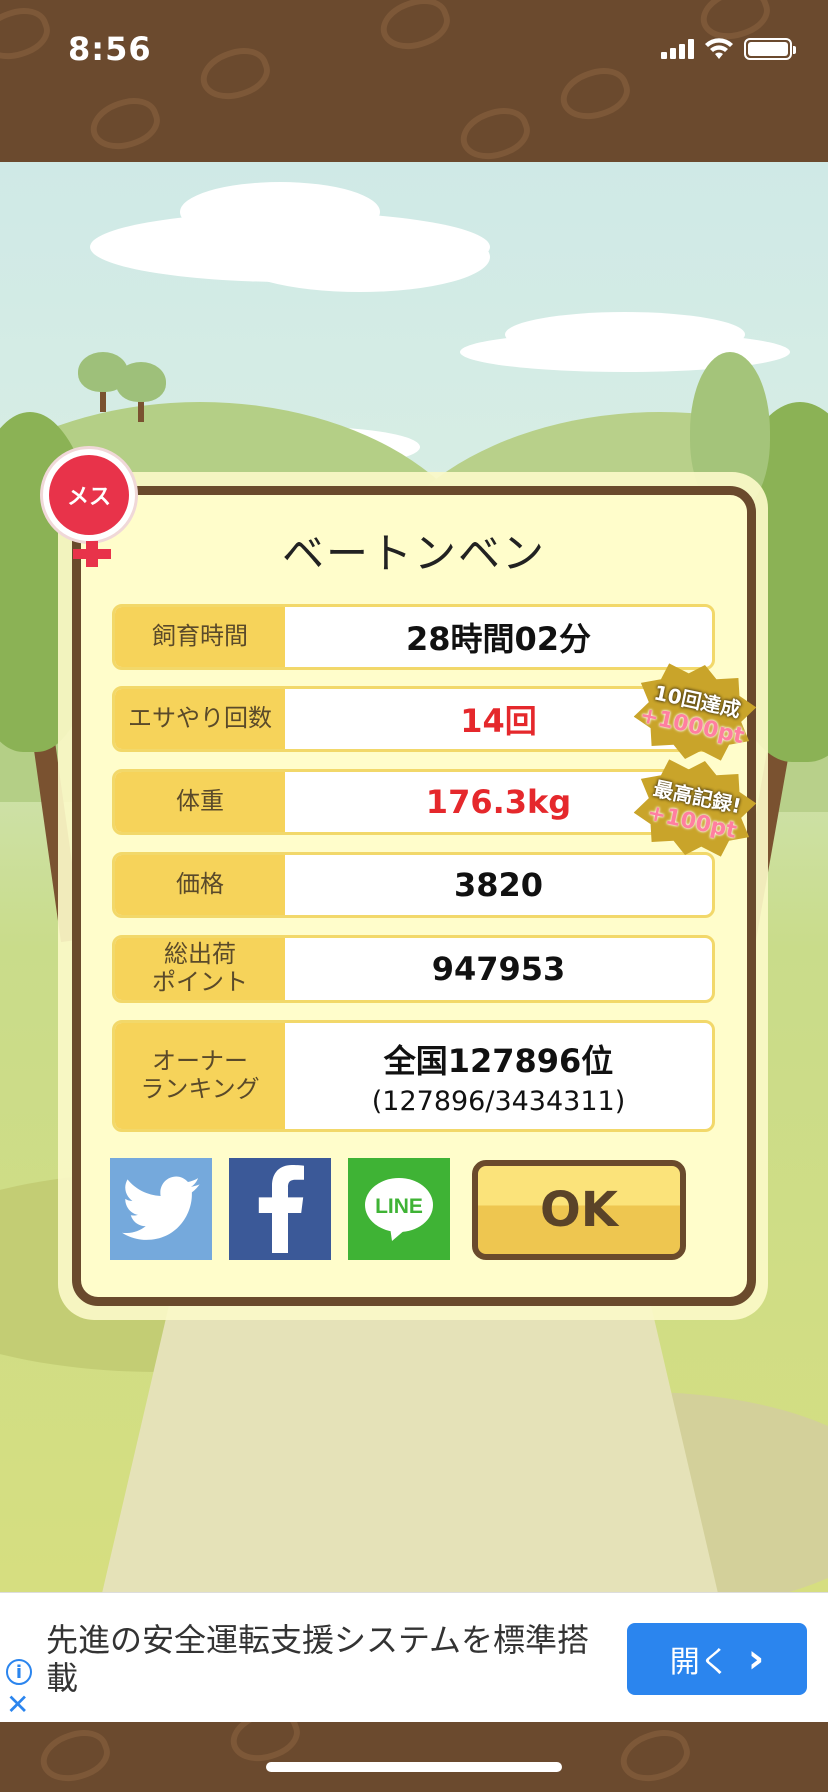 Image resolution: width=828 pixels, height=1792 pixels. I want to click on stat-value-group: 全国127896位 (127896/3434311), so click(498, 1076).